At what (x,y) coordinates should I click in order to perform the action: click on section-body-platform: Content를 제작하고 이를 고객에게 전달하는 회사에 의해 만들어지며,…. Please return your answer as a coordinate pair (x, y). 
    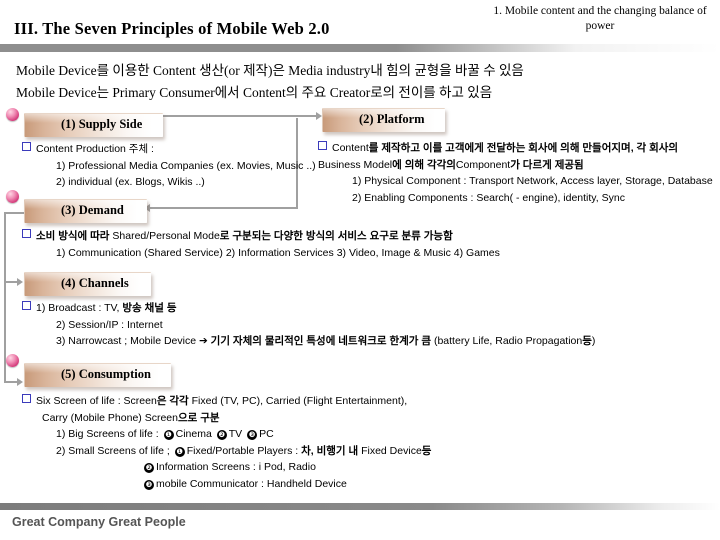
    Looking at the image, I should click on (518, 173).